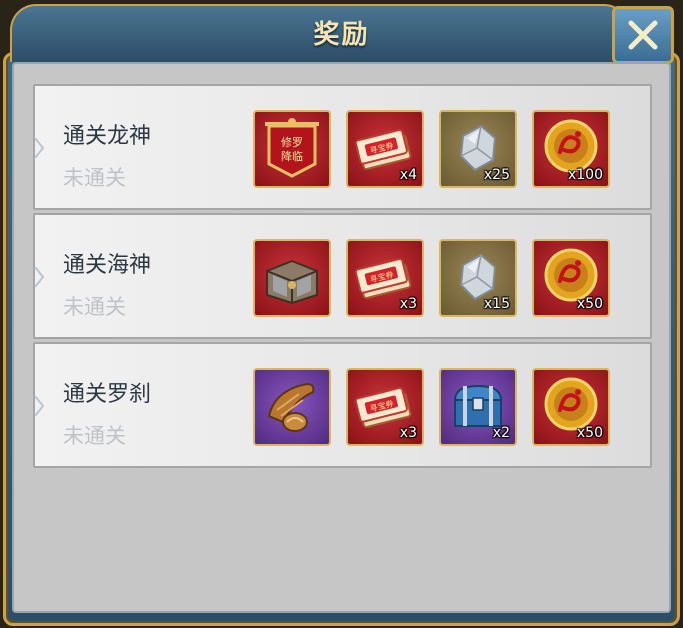 This screenshot has width=683, height=628. I want to click on banner-line-1: 修罗, so click(292, 142).